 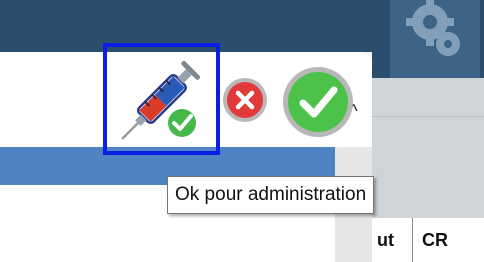 I want to click on accept-button, so click(x=318, y=102).